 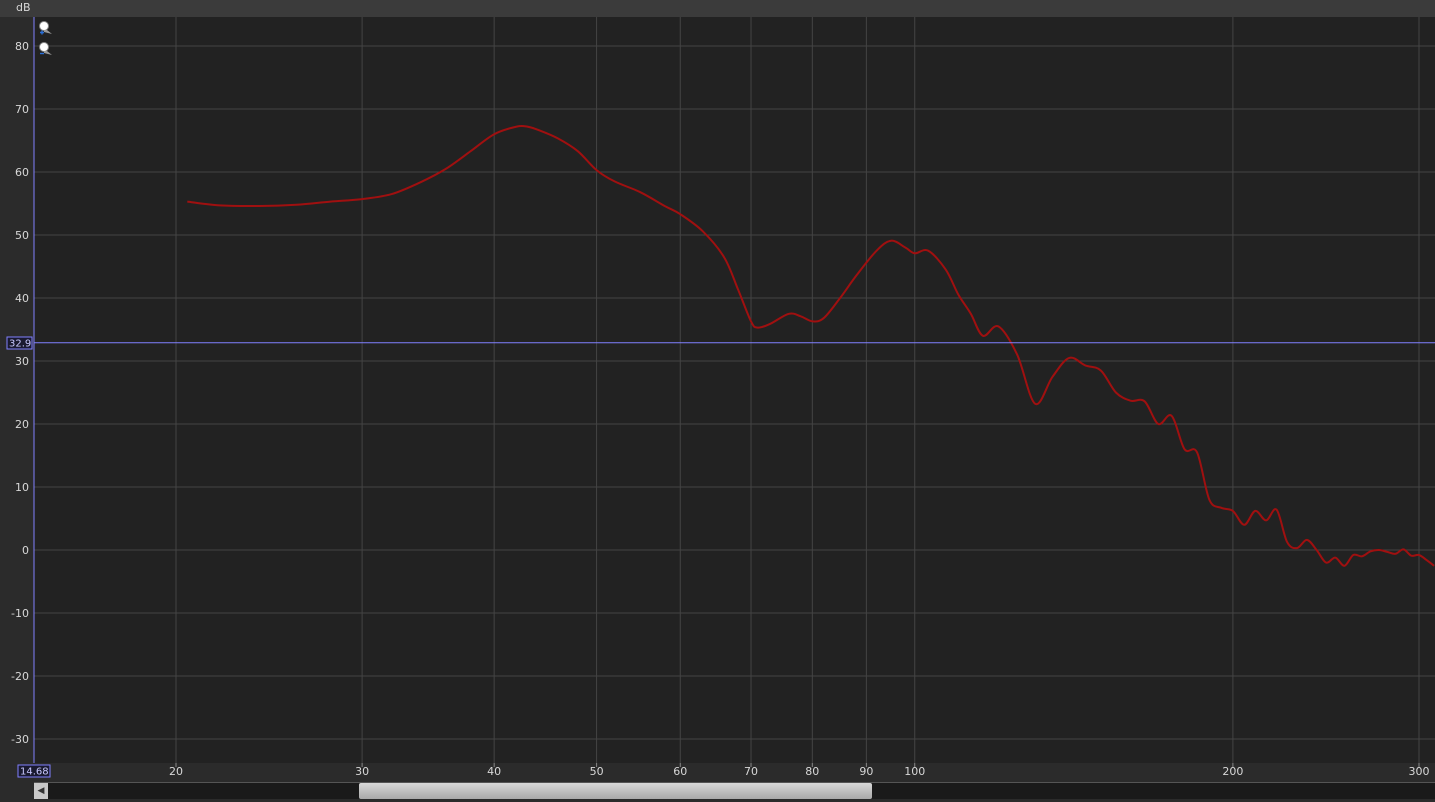 I want to click on y-tick-label: -30, so click(x=20, y=739).